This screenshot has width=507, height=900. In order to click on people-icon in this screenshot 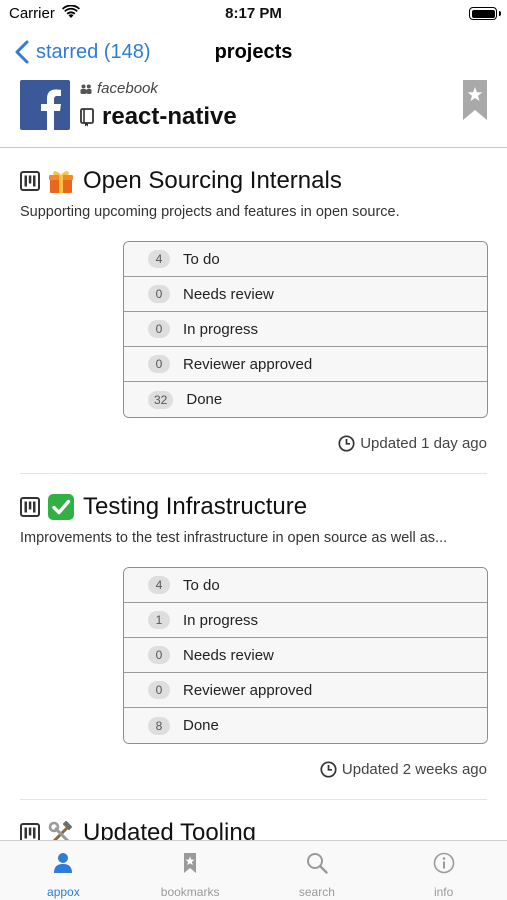, I will do `click(86, 89)`.